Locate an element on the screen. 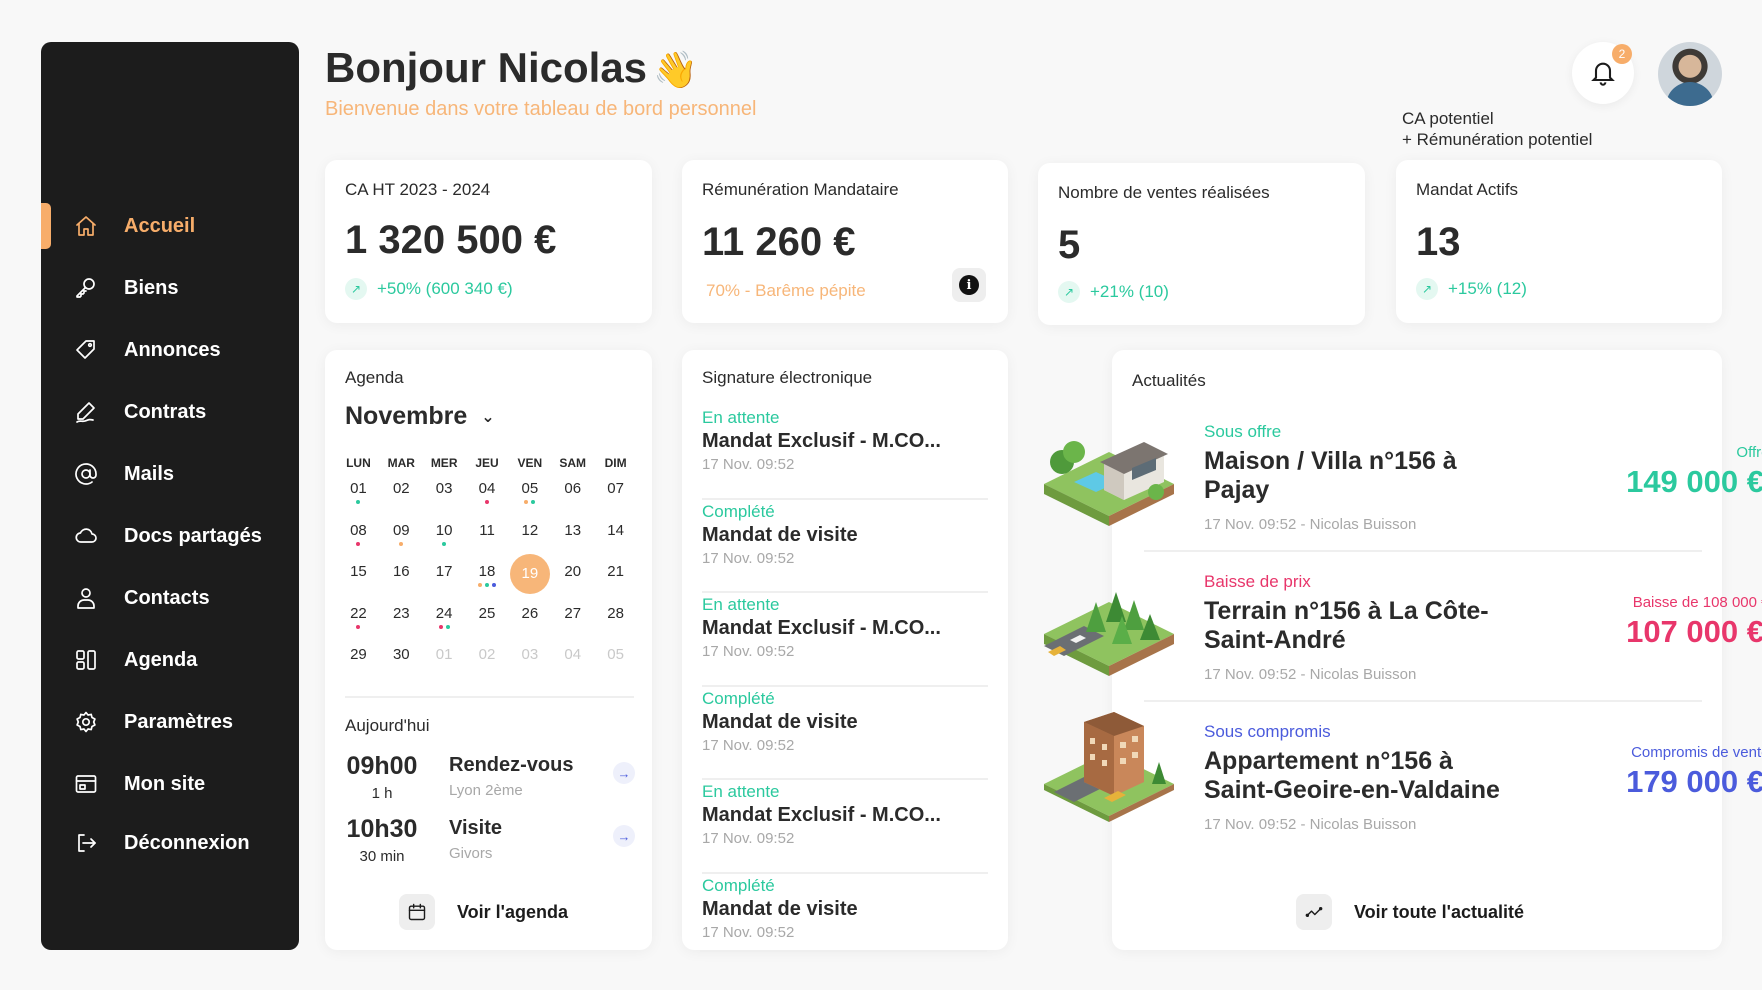 Image resolution: width=1762 pixels, height=990 pixels. kpi-trend: ↗ +21% (10) is located at coordinates (1113, 292).